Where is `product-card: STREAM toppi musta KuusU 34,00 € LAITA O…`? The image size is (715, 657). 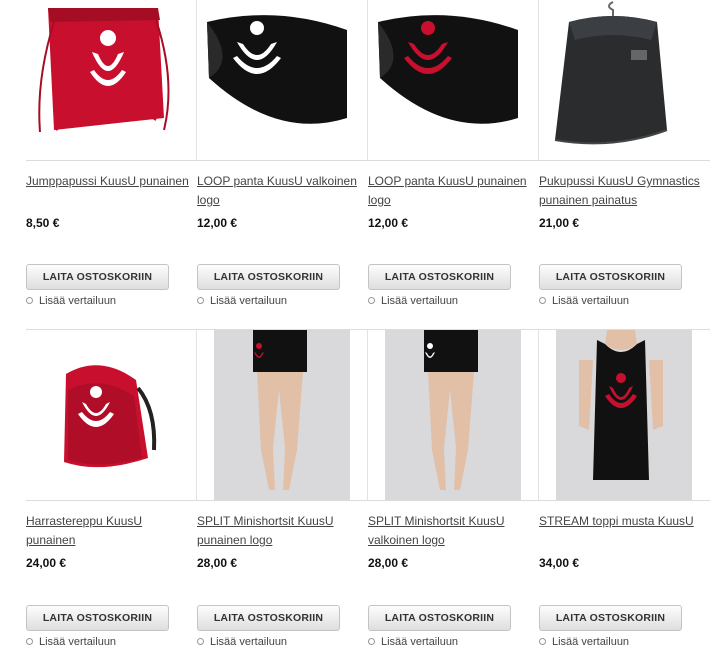 product-card: STREAM toppi musta KuusU 34,00 € LAITA O… is located at coordinates (624, 493).